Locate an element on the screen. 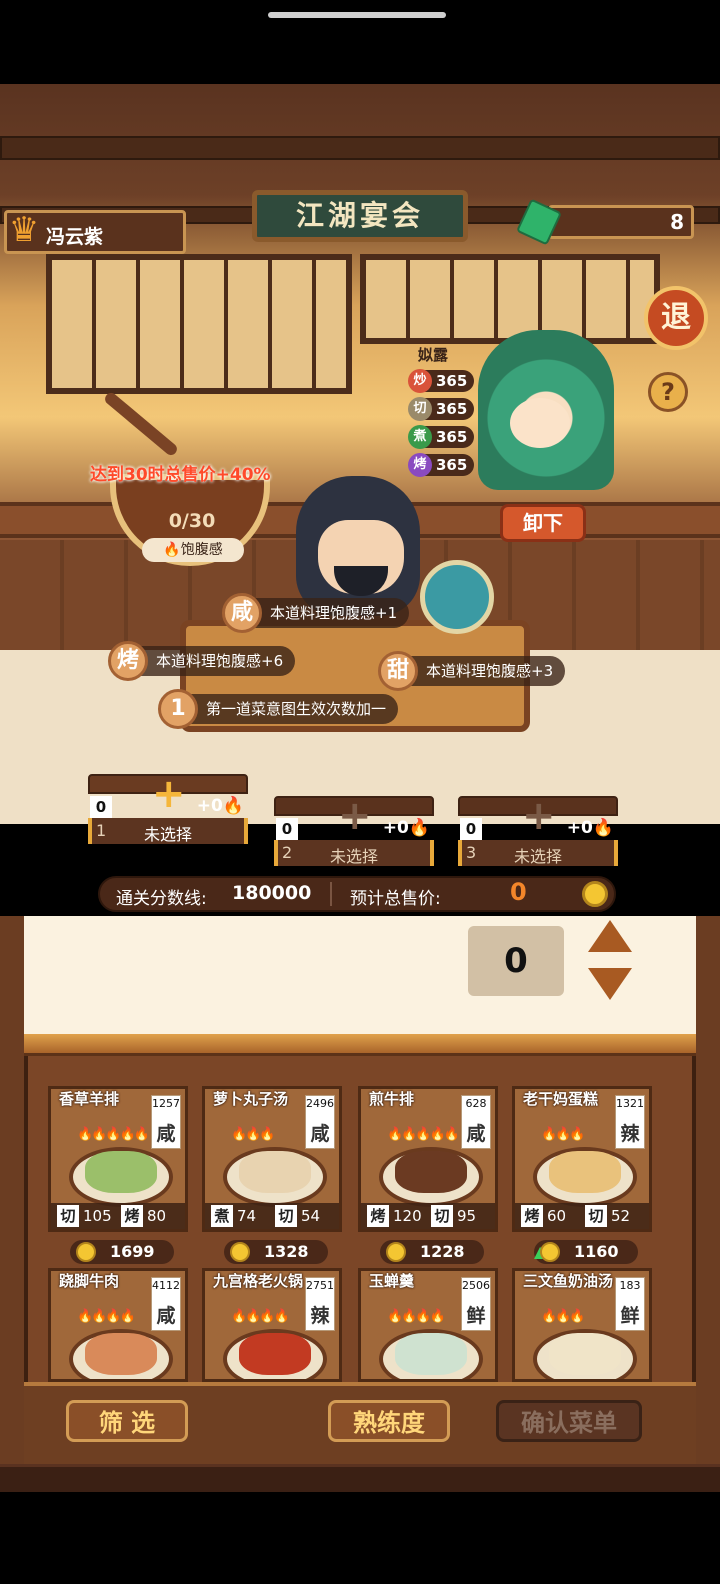  dish-count: 628 is located at coordinates (476, 1103).